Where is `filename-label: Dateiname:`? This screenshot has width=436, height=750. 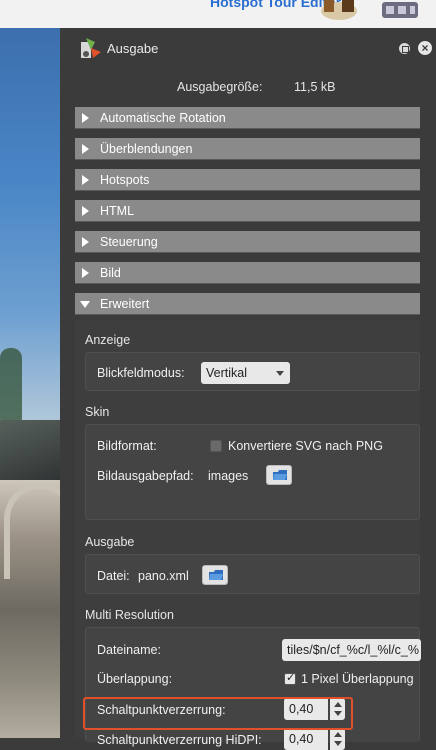
filename-label: Dateiname: is located at coordinates (129, 650).